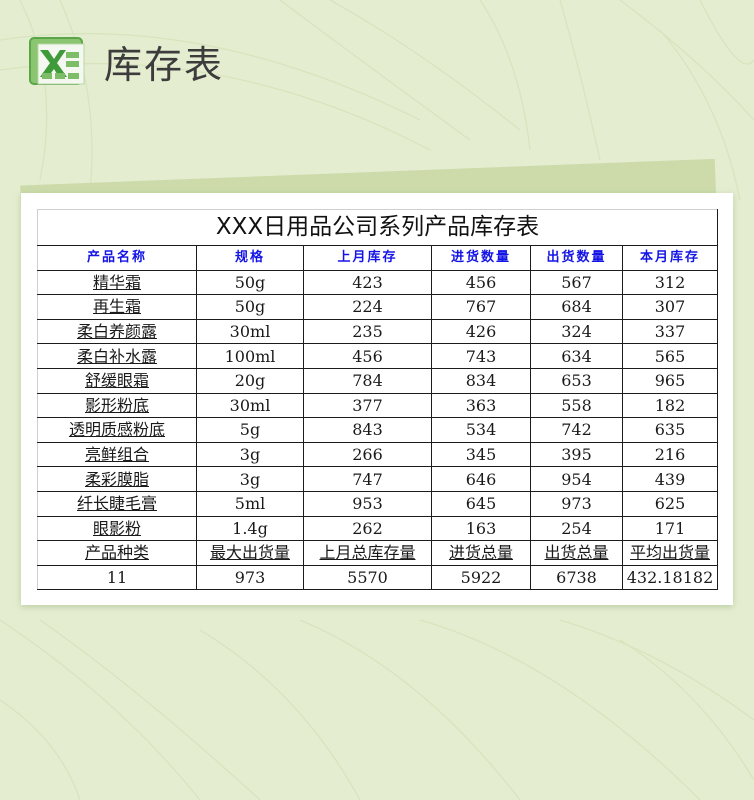 The height and width of the screenshot is (800, 754). I want to click on table-cell: 363, so click(481, 405).